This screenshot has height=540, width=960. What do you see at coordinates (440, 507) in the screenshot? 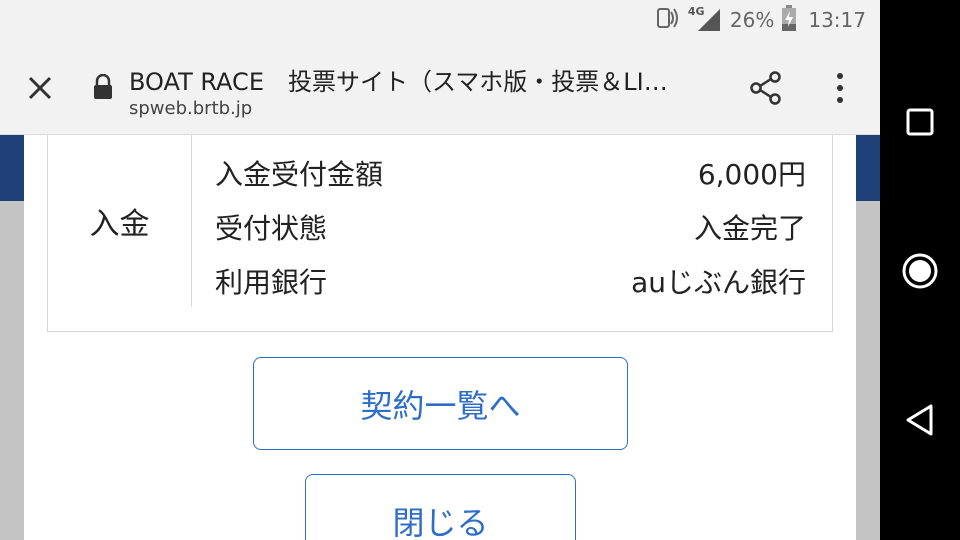
I see `close-button: 閉じる` at bounding box center [440, 507].